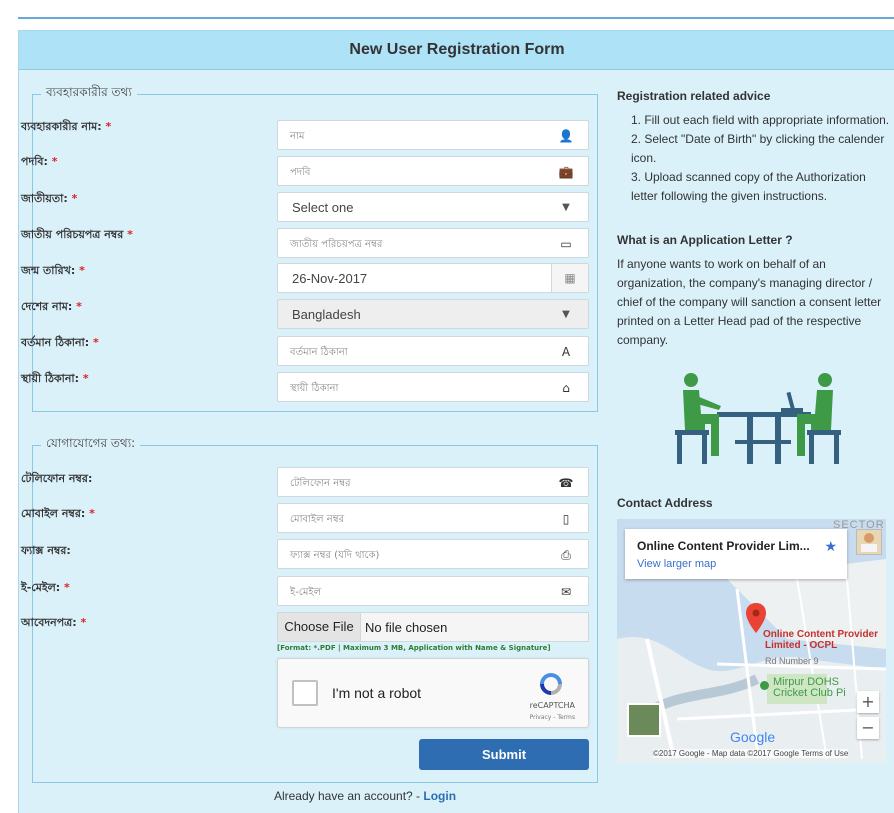 The height and width of the screenshot is (813, 894). What do you see at coordinates (406, 627) in the screenshot?
I see `file-status: No file chosen` at bounding box center [406, 627].